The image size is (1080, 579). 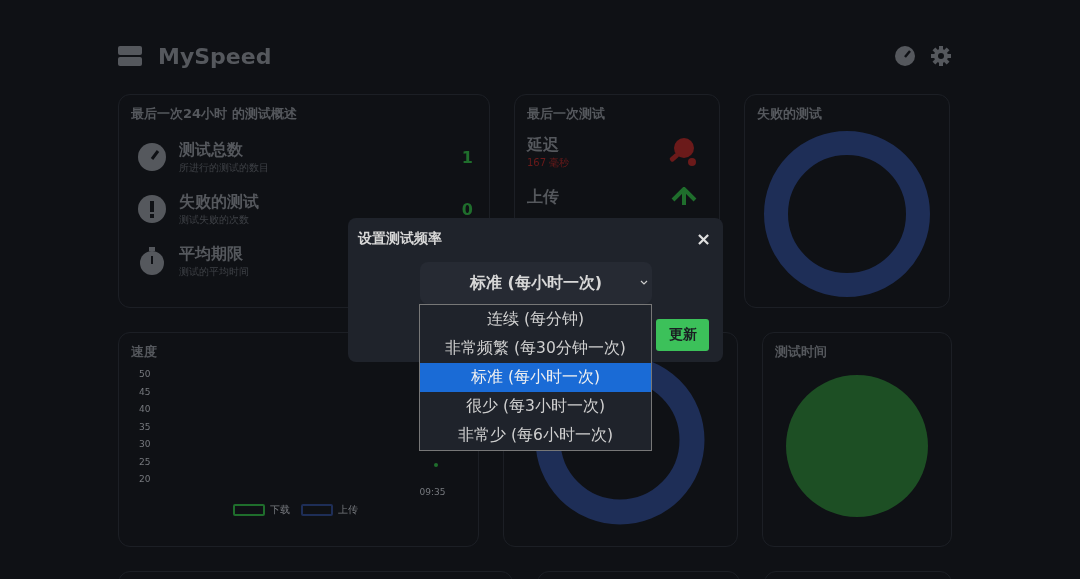 I want to click on axis-tick: 50, so click(x=145, y=374).